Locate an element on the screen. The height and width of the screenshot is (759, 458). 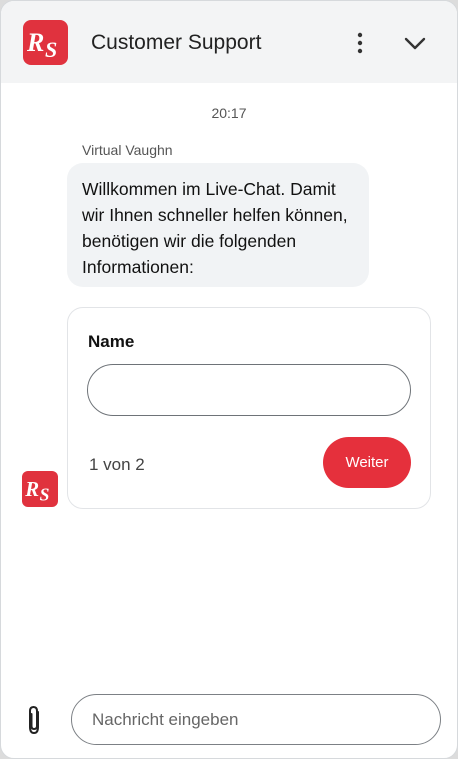
message-timestamp: 20:17 is located at coordinates (229, 113).